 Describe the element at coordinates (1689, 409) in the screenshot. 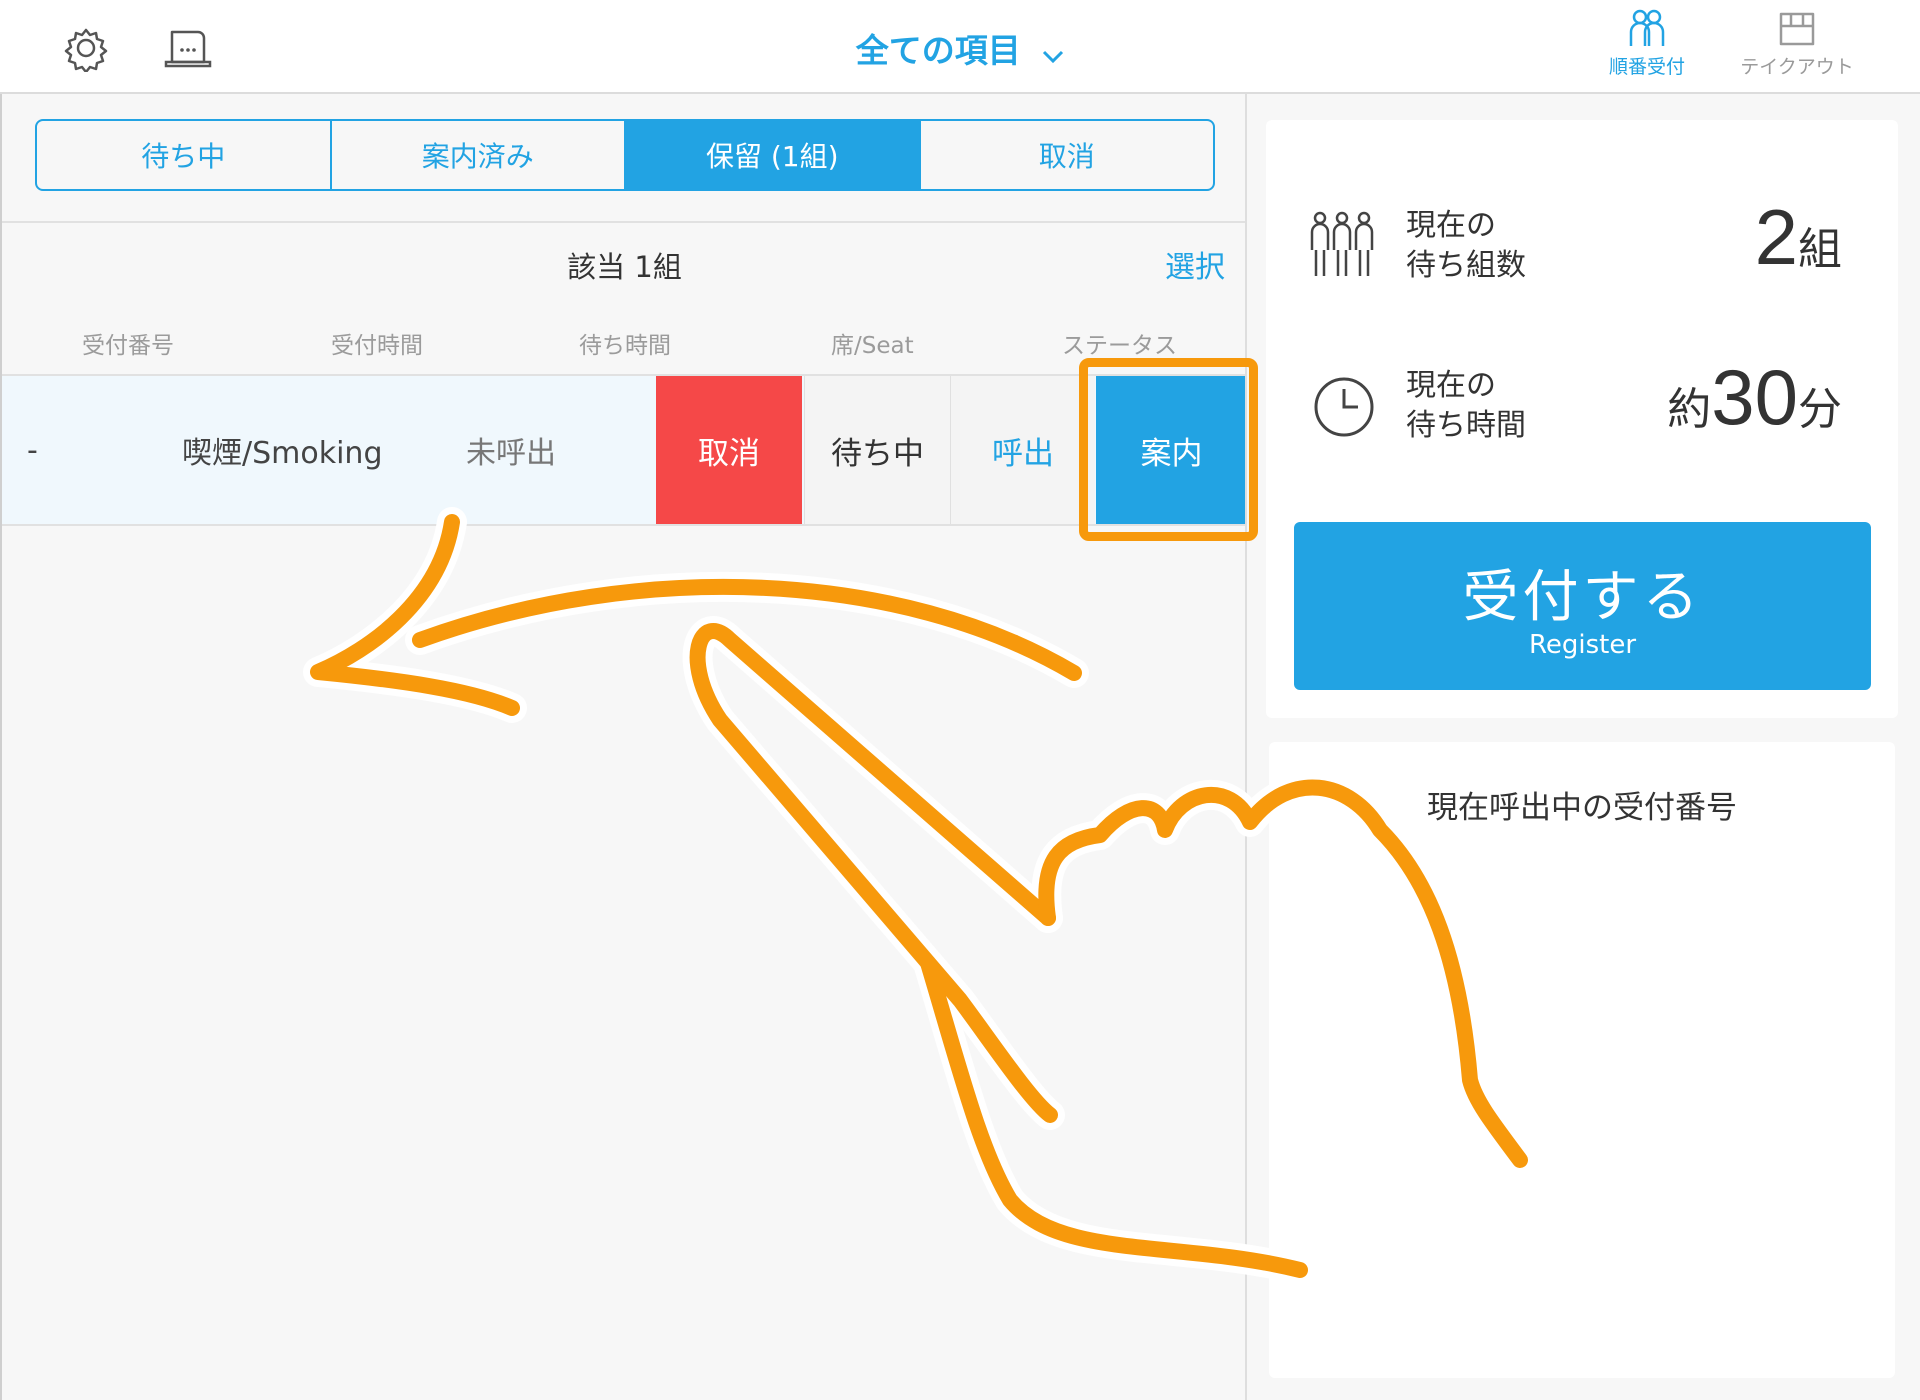

I see `wait-time-prefix: 約` at that location.